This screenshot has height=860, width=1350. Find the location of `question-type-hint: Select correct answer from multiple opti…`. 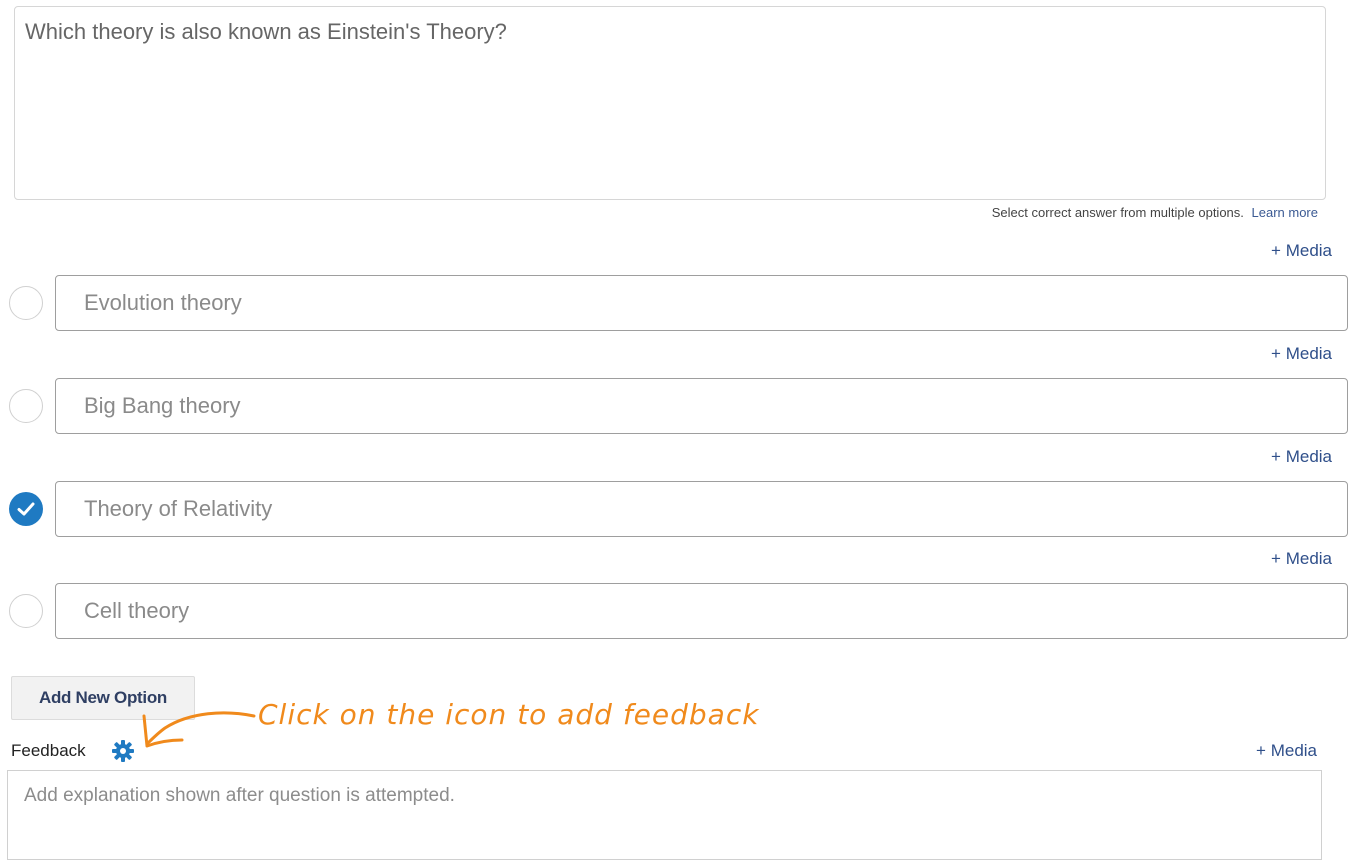

question-type-hint: Select correct answer from multiple opti… is located at coordinates (1155, 212).